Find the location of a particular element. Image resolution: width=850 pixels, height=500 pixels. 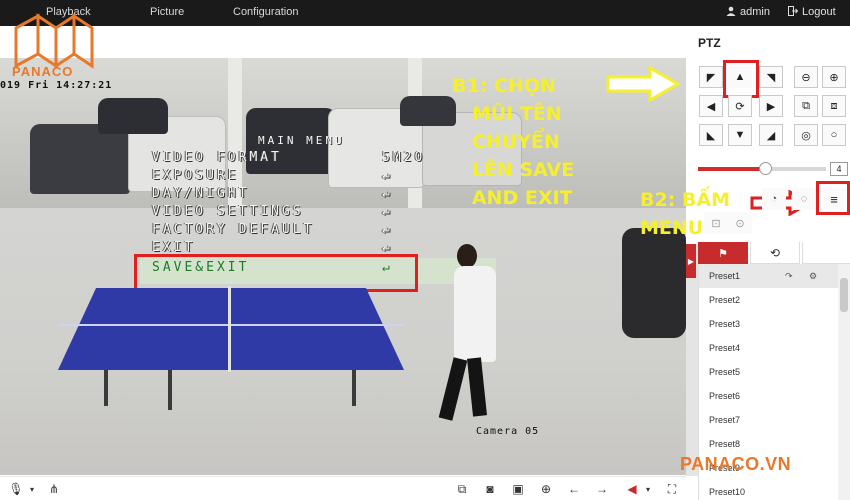

list-item: Preset2 is located at coordinates (769, 300).